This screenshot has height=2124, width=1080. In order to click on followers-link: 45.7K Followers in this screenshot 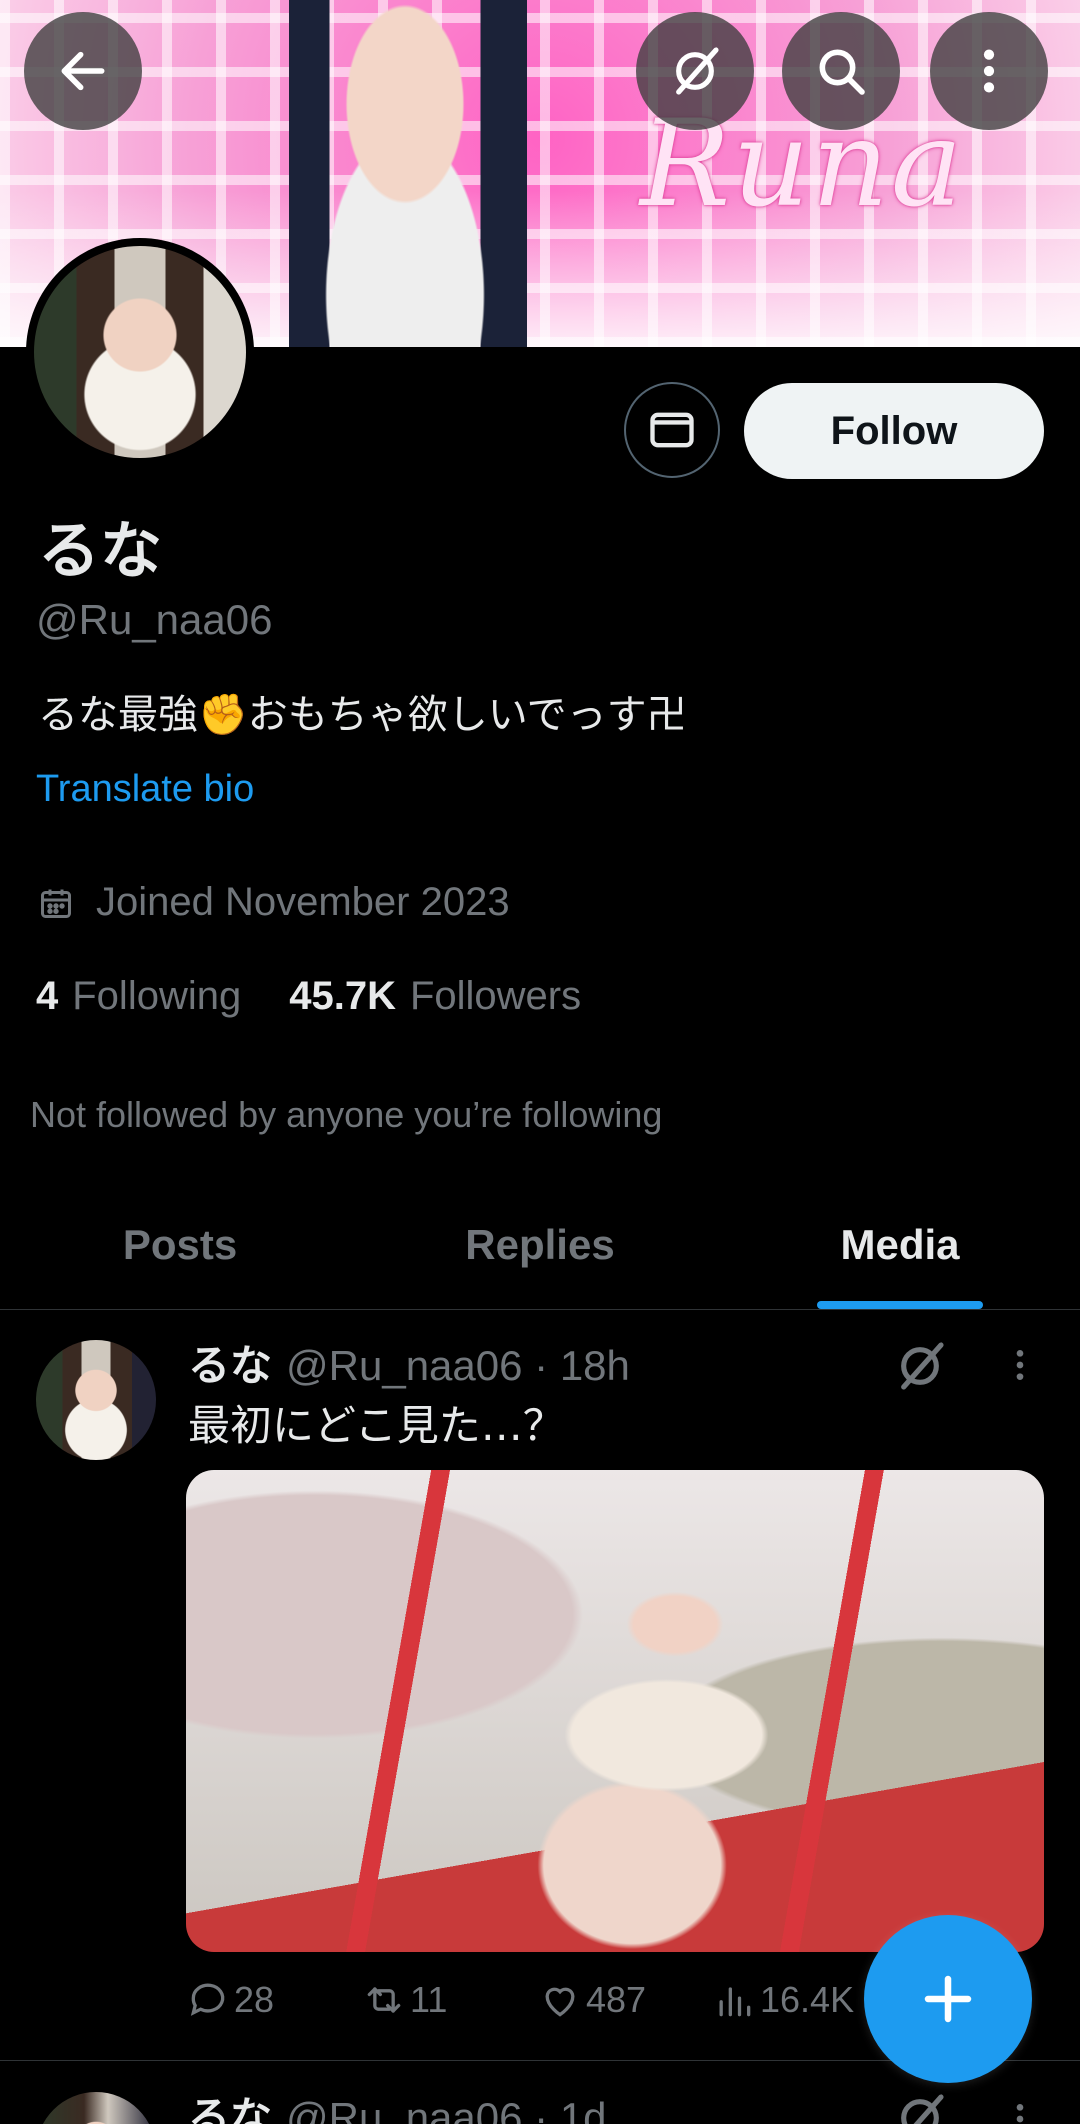, I will do `click(435, 996)`.